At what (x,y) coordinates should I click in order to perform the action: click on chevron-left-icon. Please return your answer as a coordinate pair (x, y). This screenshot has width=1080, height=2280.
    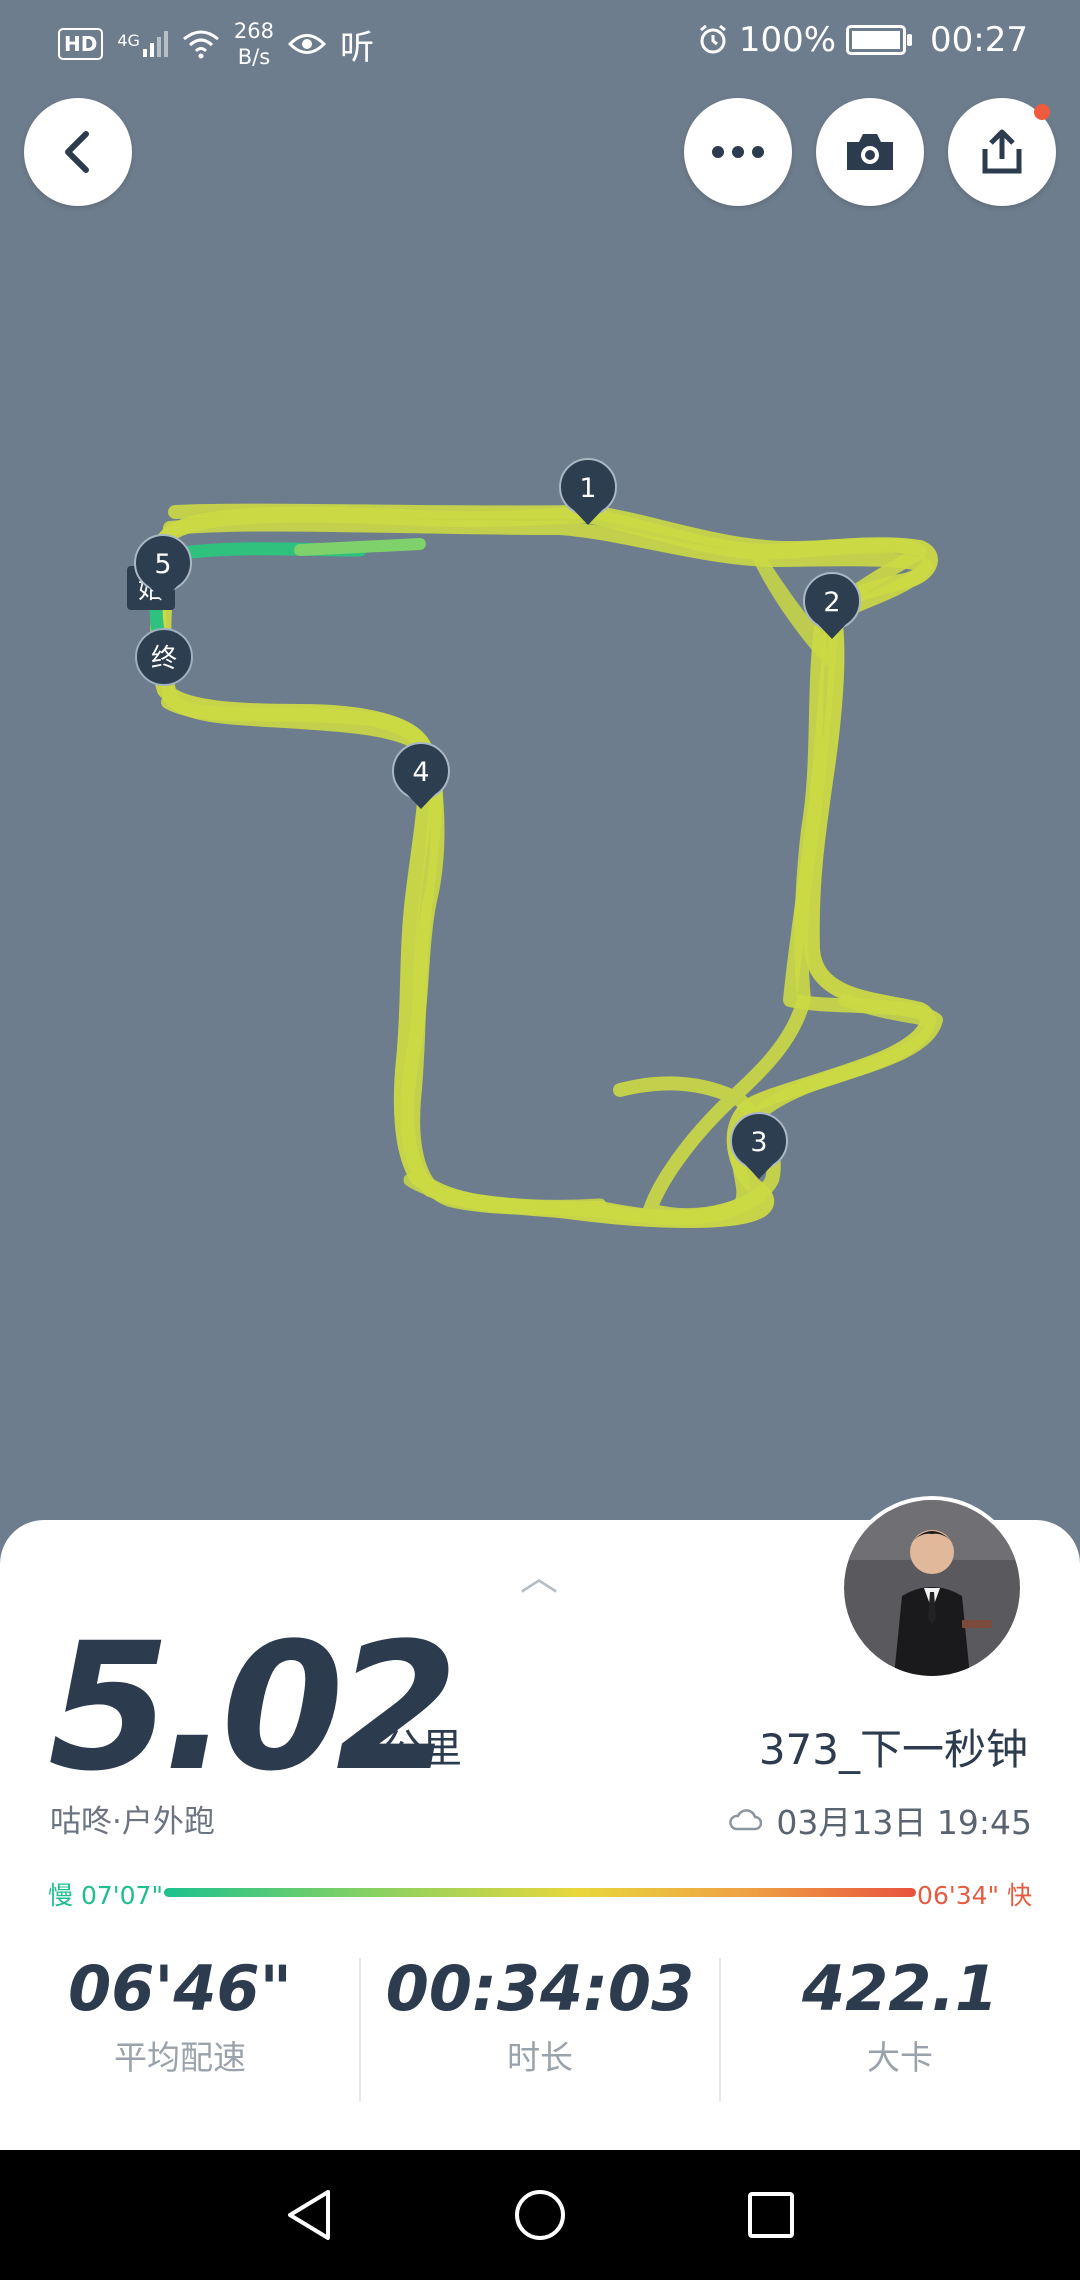
    Looking at the image, I should click on (77, 152).